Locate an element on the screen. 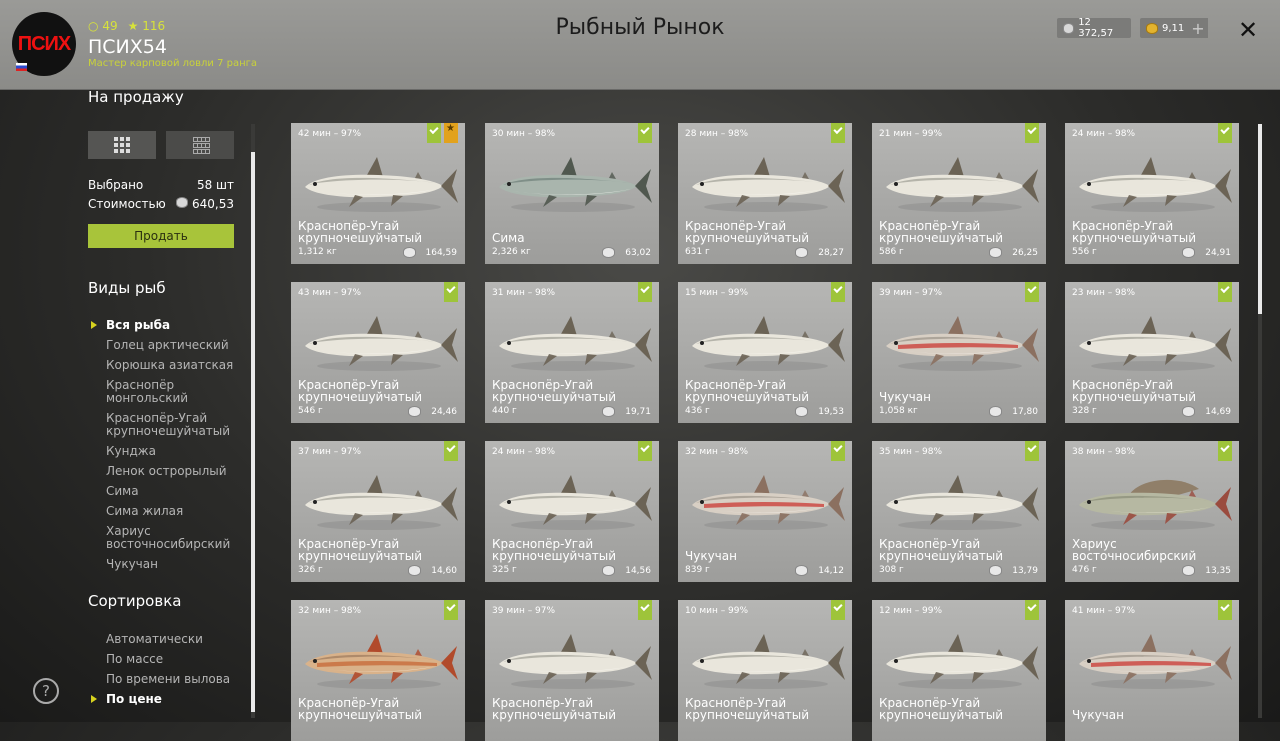  price-value: 19,71 is located at coordinates (638, 411).